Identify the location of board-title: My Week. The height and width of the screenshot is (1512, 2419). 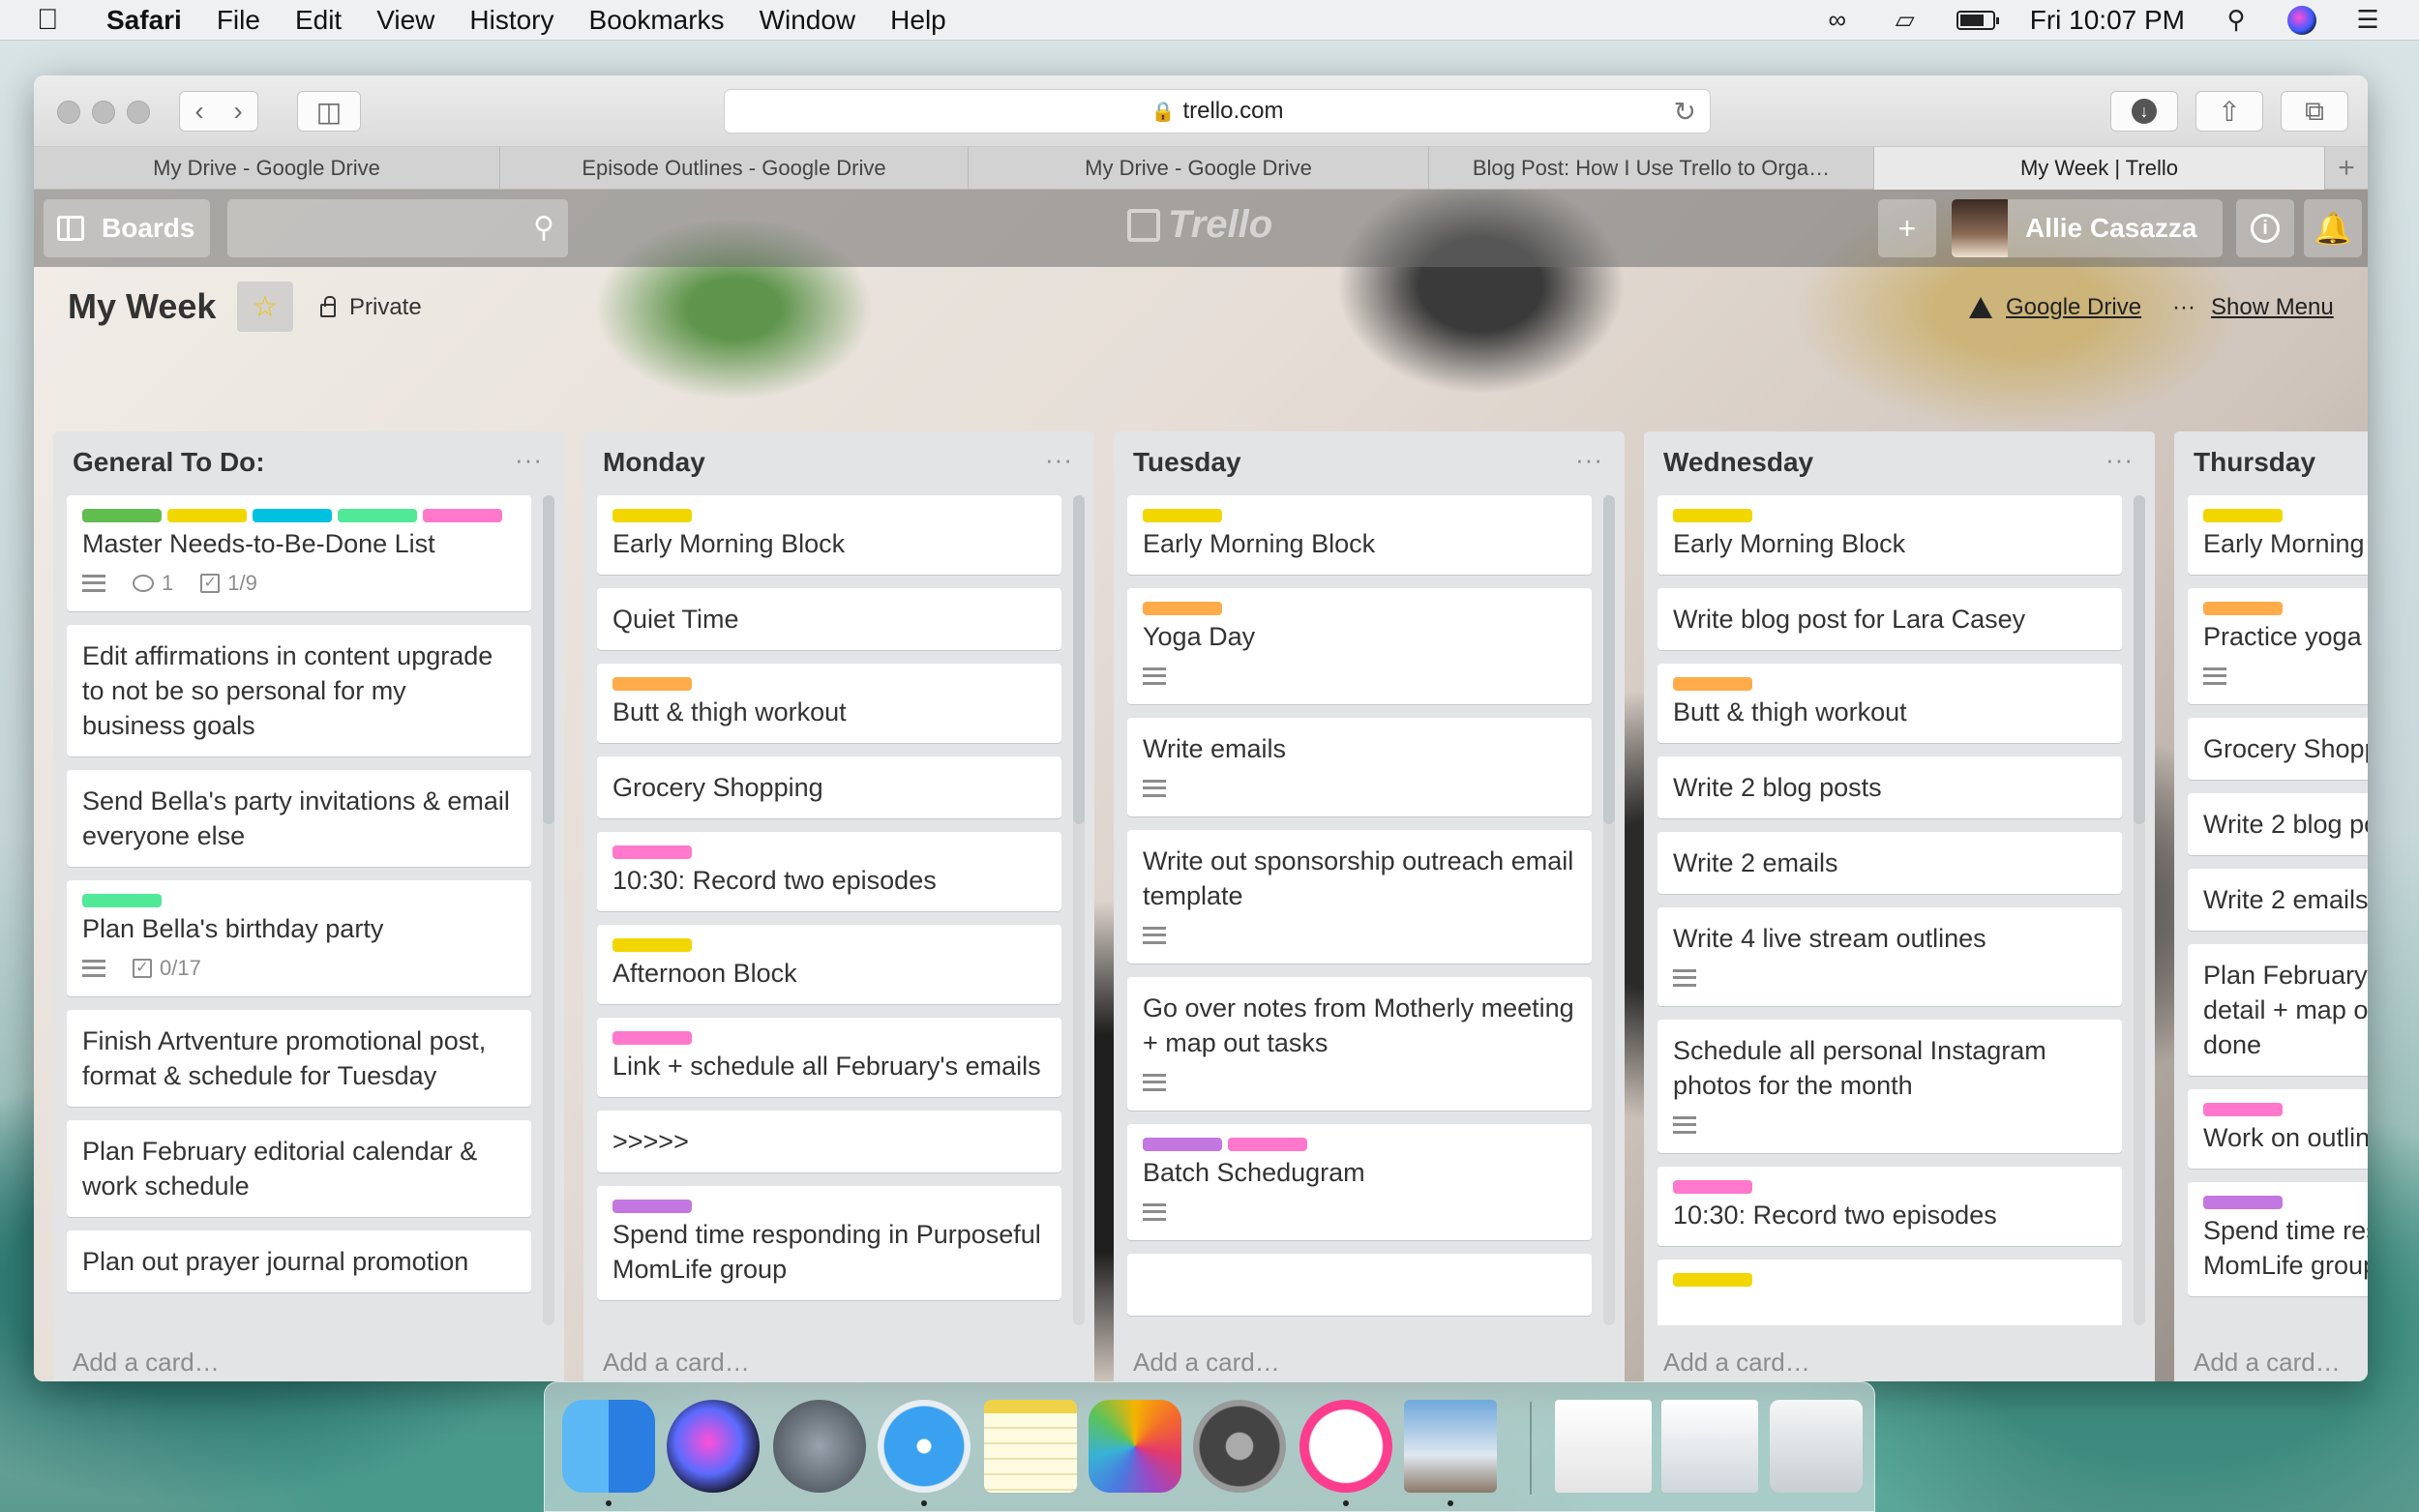
(142, 306).